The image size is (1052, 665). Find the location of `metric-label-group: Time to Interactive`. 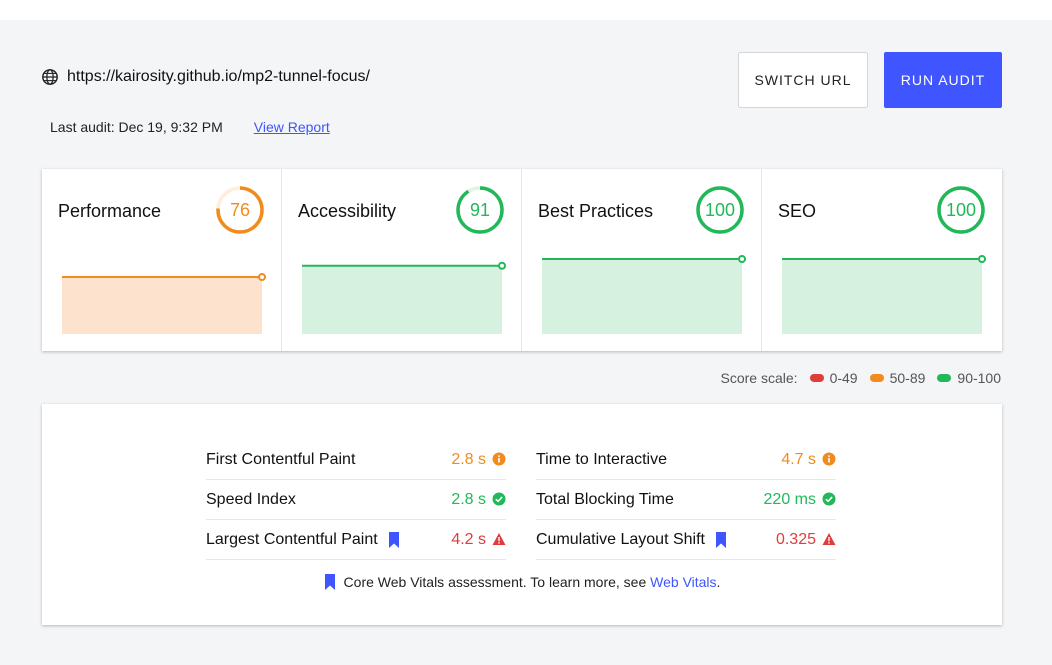

metric-label-group: Time to Interactive is located at coordinates (601, 460).